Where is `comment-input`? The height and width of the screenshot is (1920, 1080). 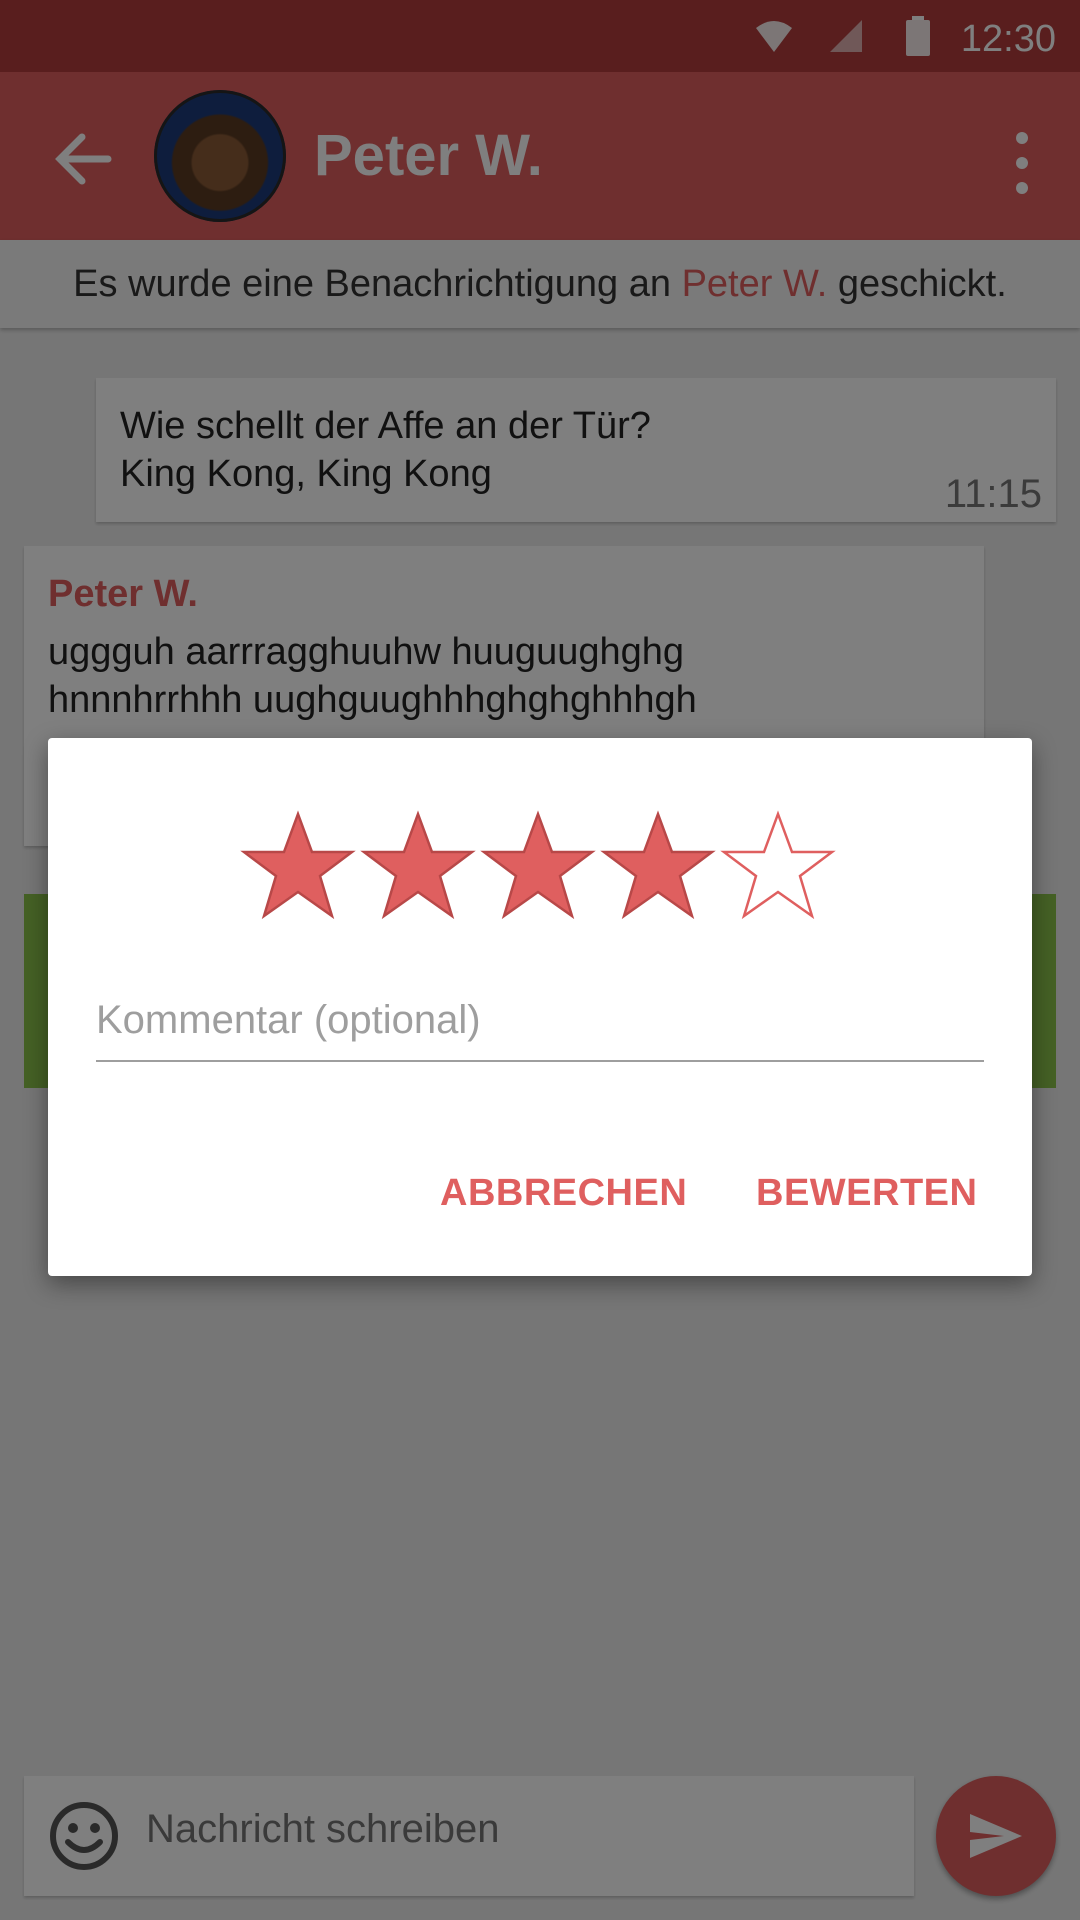
comment-input is located at coordinates (540, 1025).